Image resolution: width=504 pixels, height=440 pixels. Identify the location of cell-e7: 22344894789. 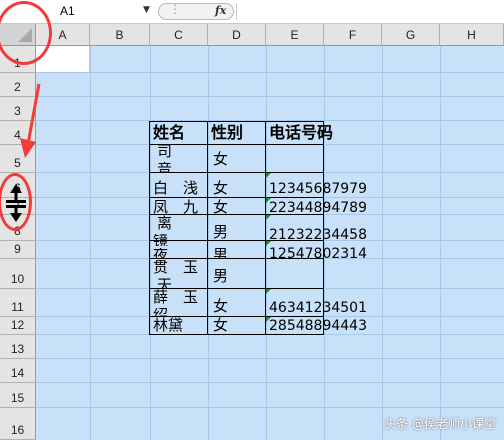
(318, 208).